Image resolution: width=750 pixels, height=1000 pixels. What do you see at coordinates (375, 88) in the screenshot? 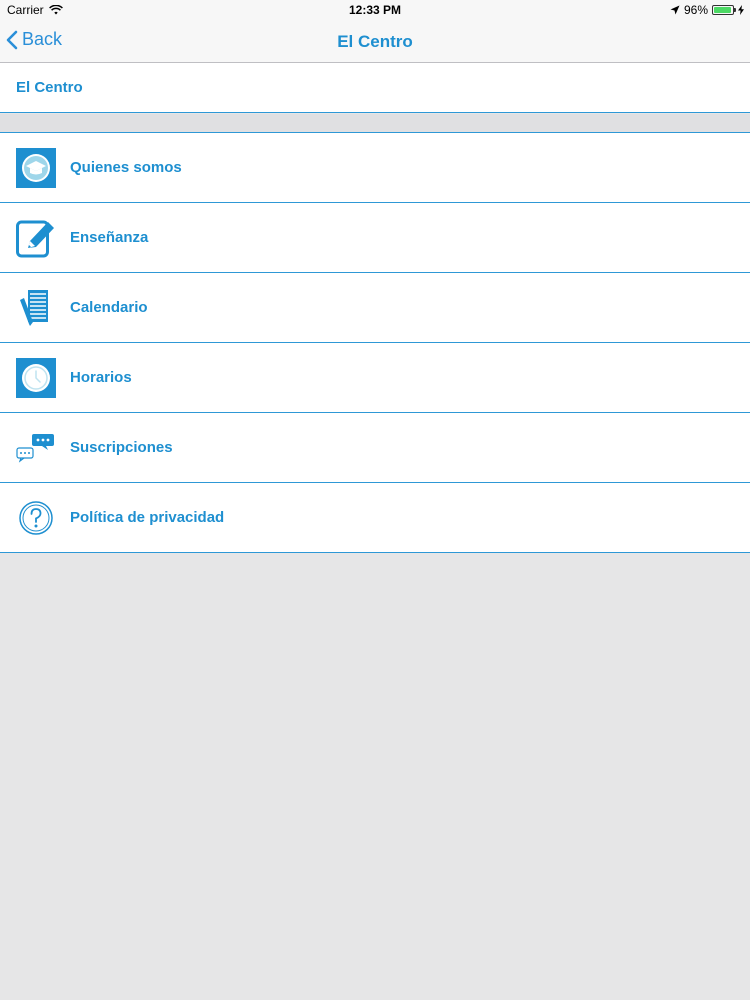
I see `section-header: El Centro` at bounding box center [375, 88].